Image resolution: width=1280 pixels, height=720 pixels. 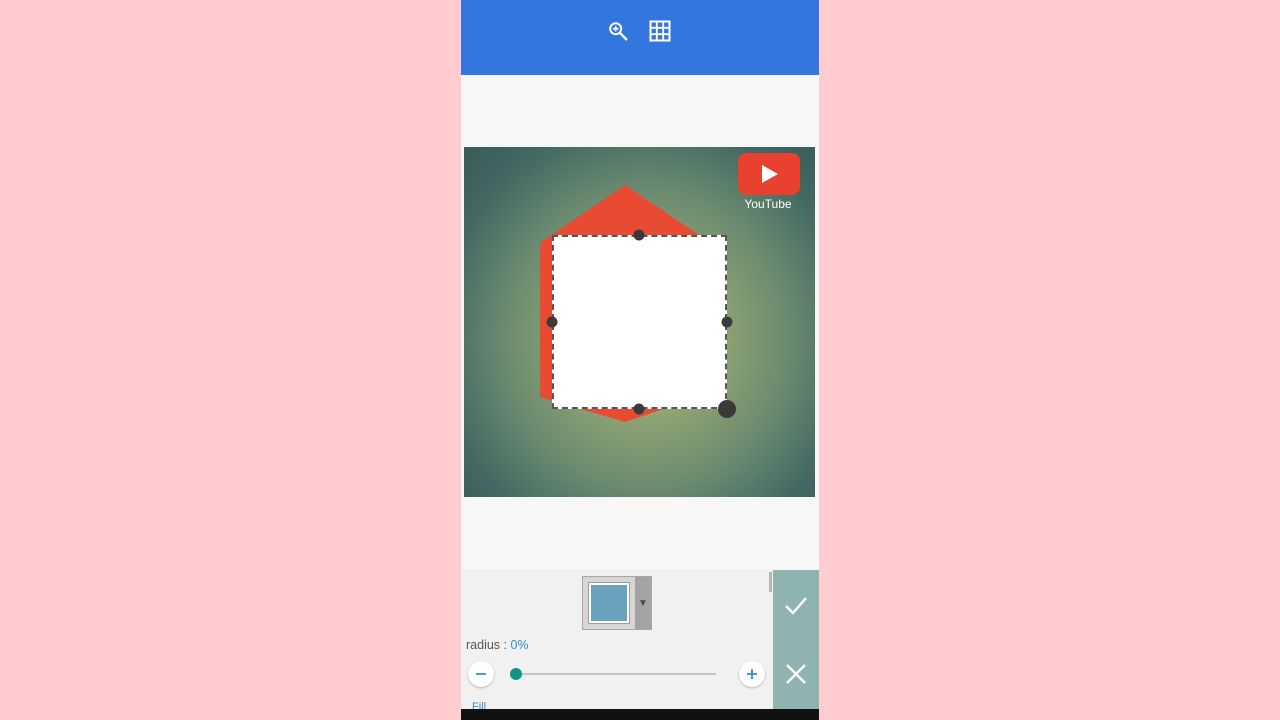 I want to click on check-icon, so click(x=796, y=606).